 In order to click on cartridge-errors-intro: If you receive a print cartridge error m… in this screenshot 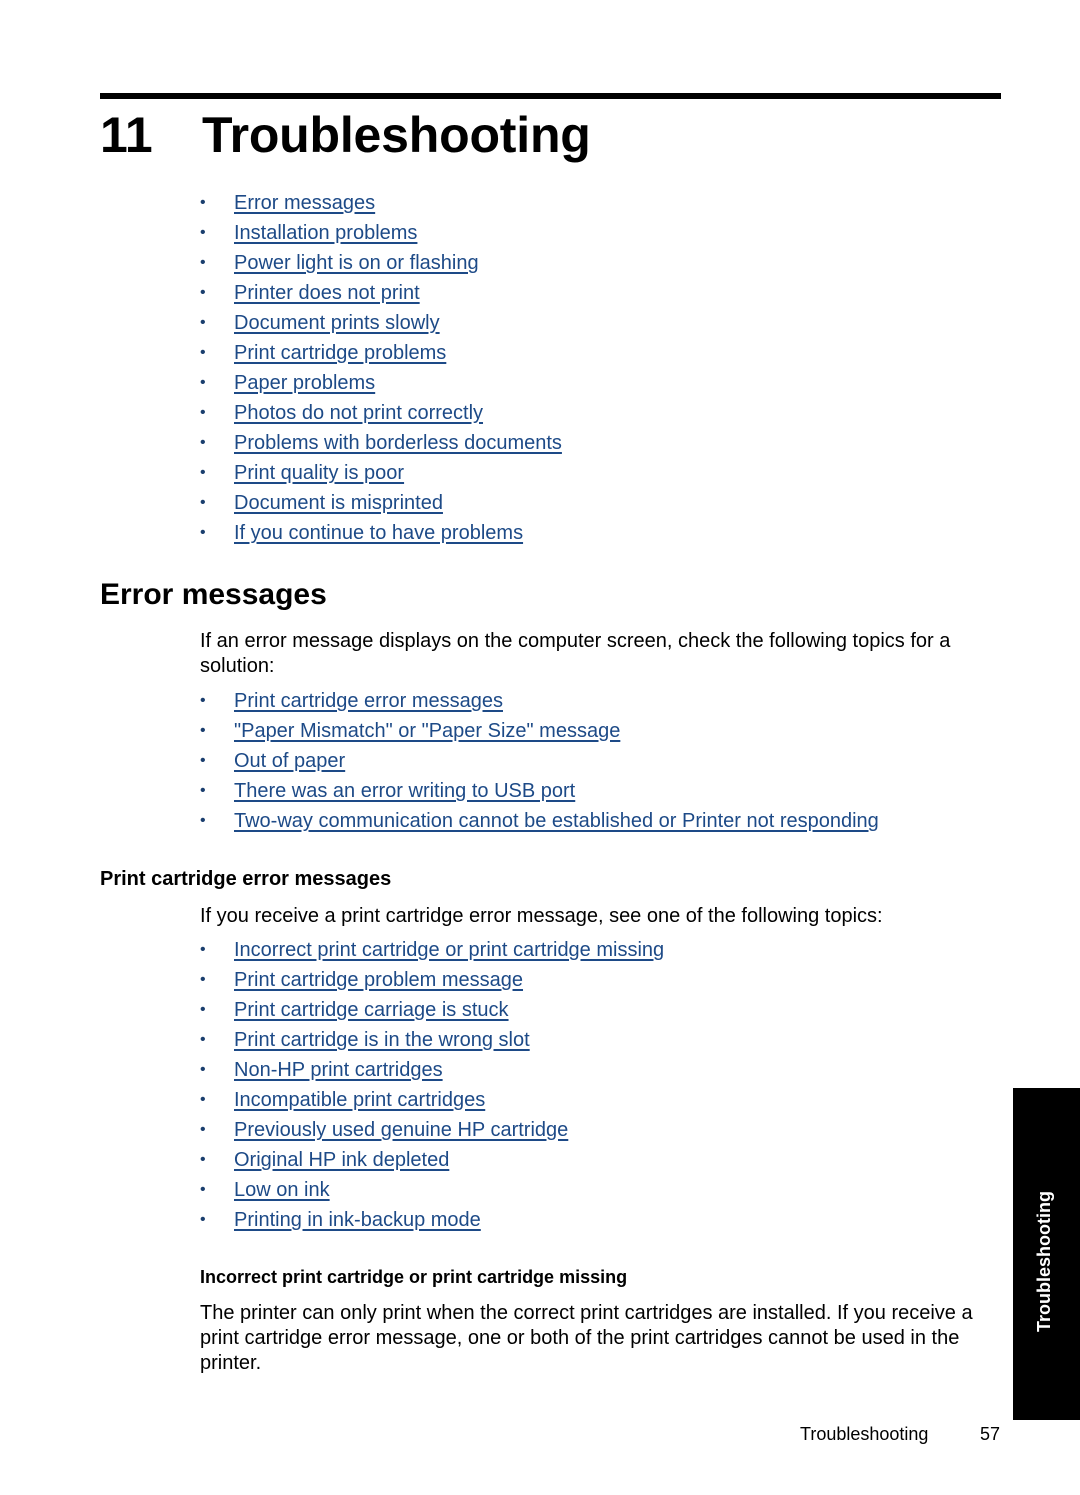, I will do `click(541, 916)`.